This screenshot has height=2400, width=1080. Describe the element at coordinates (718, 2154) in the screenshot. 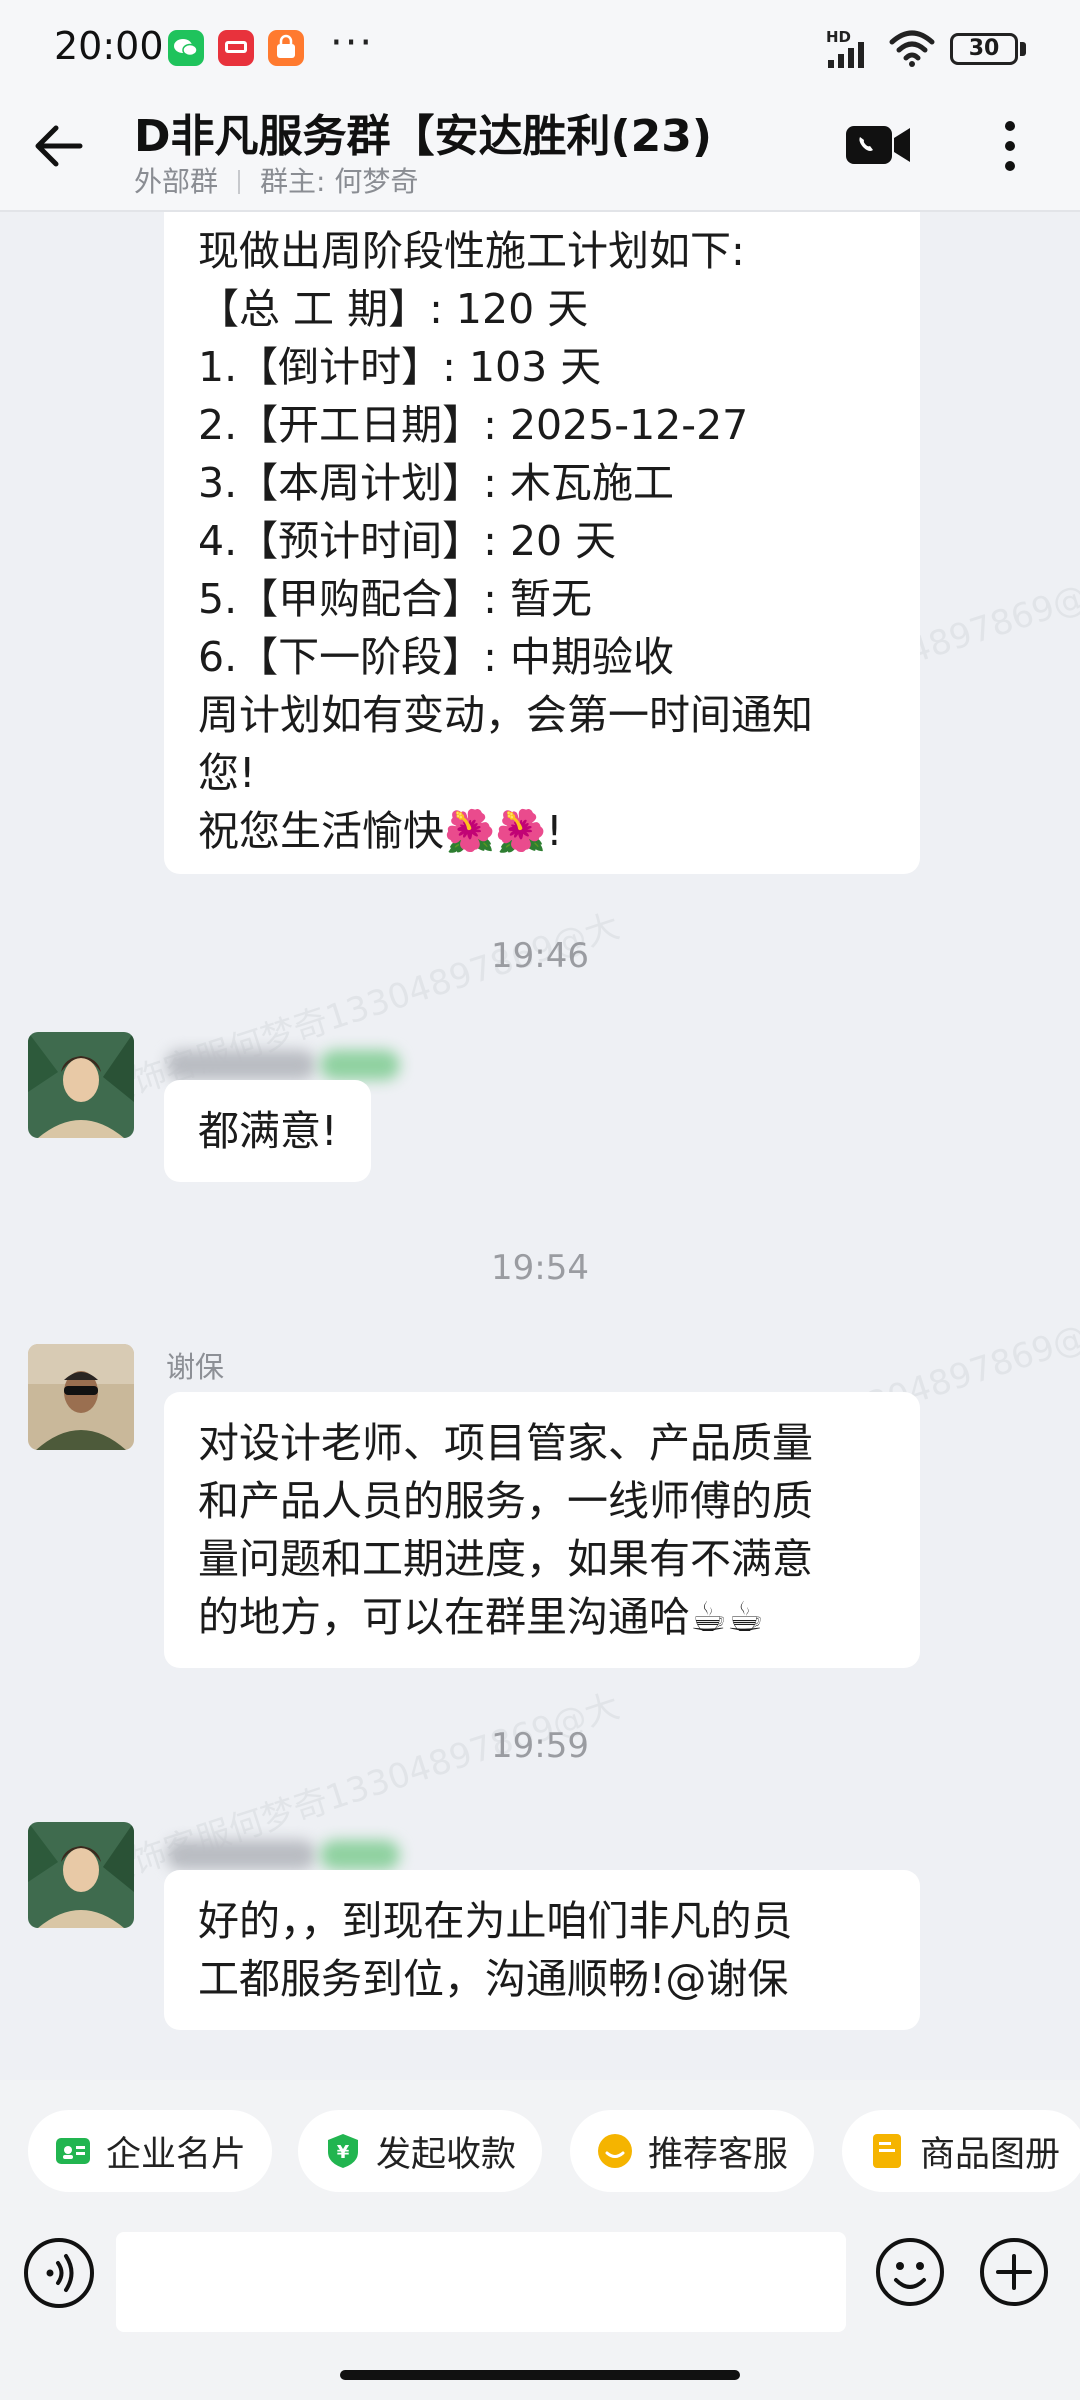

I see `chip-label: 推荐客服` at that location.